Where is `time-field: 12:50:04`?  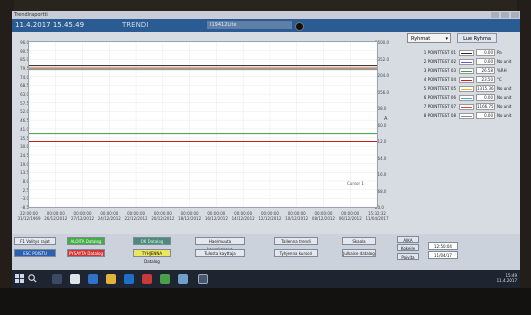 time-field: 12:50:04 is located at coordinates (443, 246).